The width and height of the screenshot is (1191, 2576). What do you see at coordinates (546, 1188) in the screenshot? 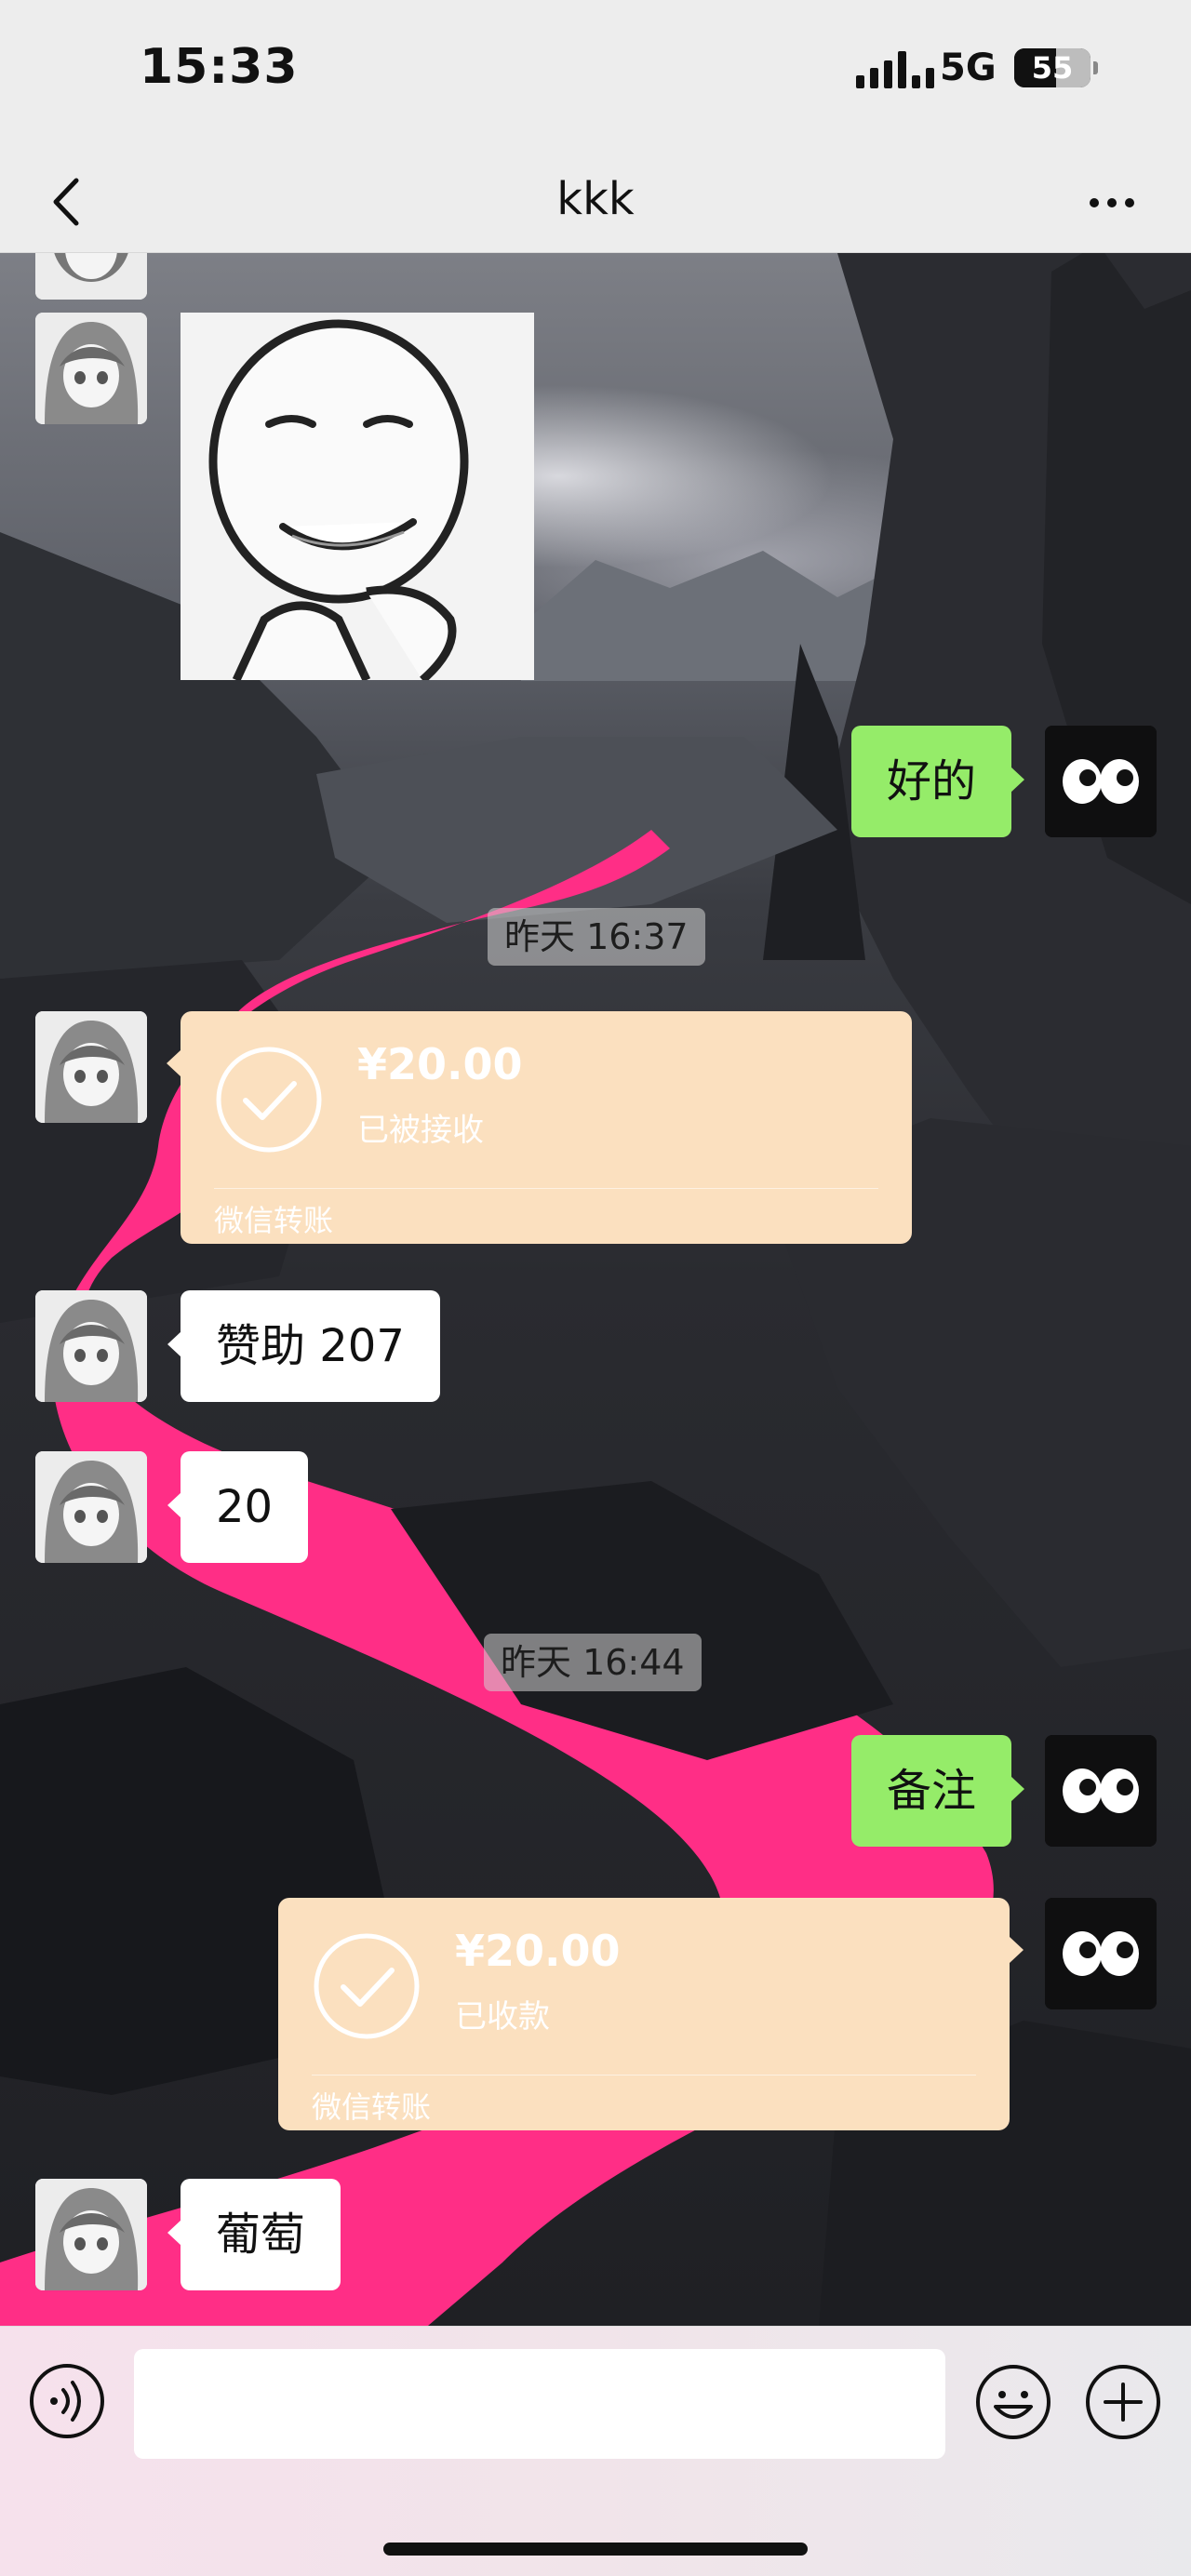
I see `divider` at bounding box center [546, 1188].